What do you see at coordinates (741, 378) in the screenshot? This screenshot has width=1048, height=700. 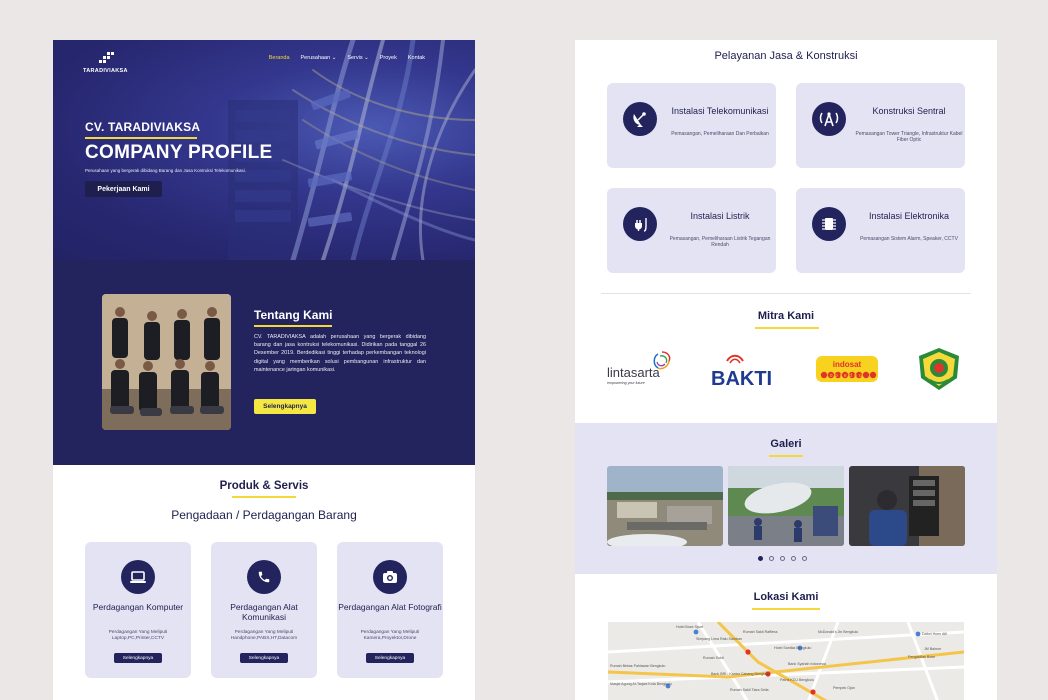 I see `bakti-wordmark: BAKTI` at bounding box center [741, 378].